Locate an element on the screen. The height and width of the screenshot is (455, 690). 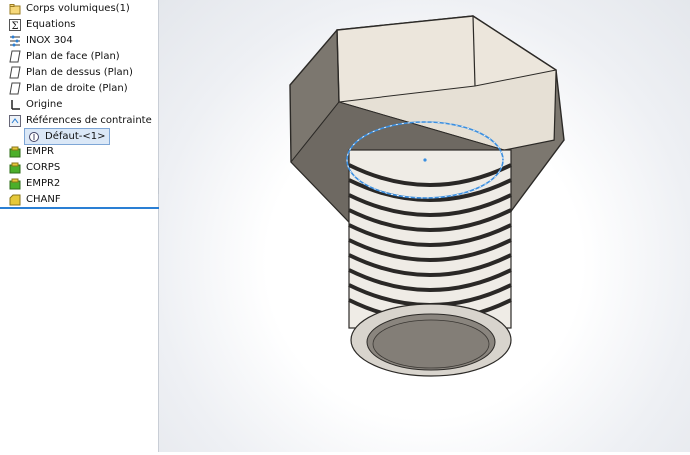
tree-item-empr2: EMPR2 is located at coordinates (34, 183).